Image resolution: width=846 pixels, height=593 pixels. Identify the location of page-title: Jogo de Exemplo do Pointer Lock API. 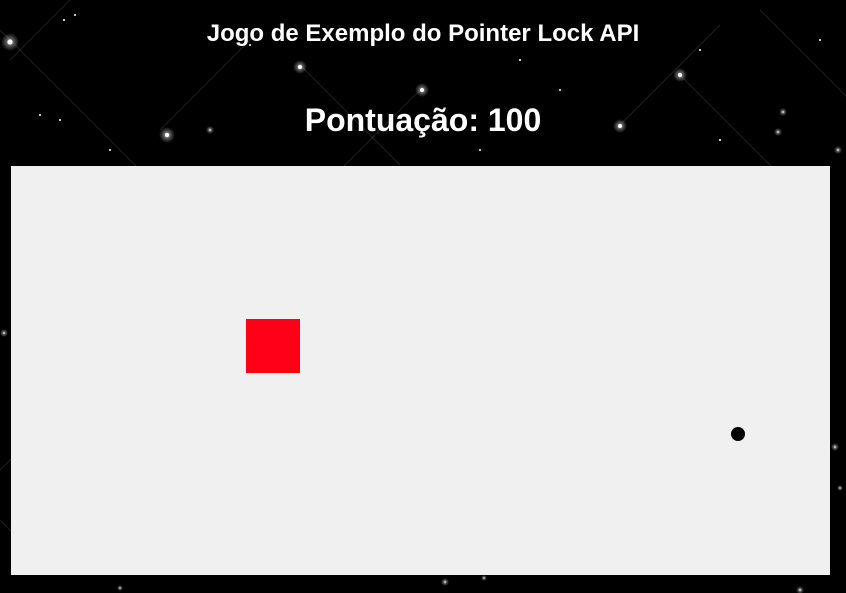
(423, 33).